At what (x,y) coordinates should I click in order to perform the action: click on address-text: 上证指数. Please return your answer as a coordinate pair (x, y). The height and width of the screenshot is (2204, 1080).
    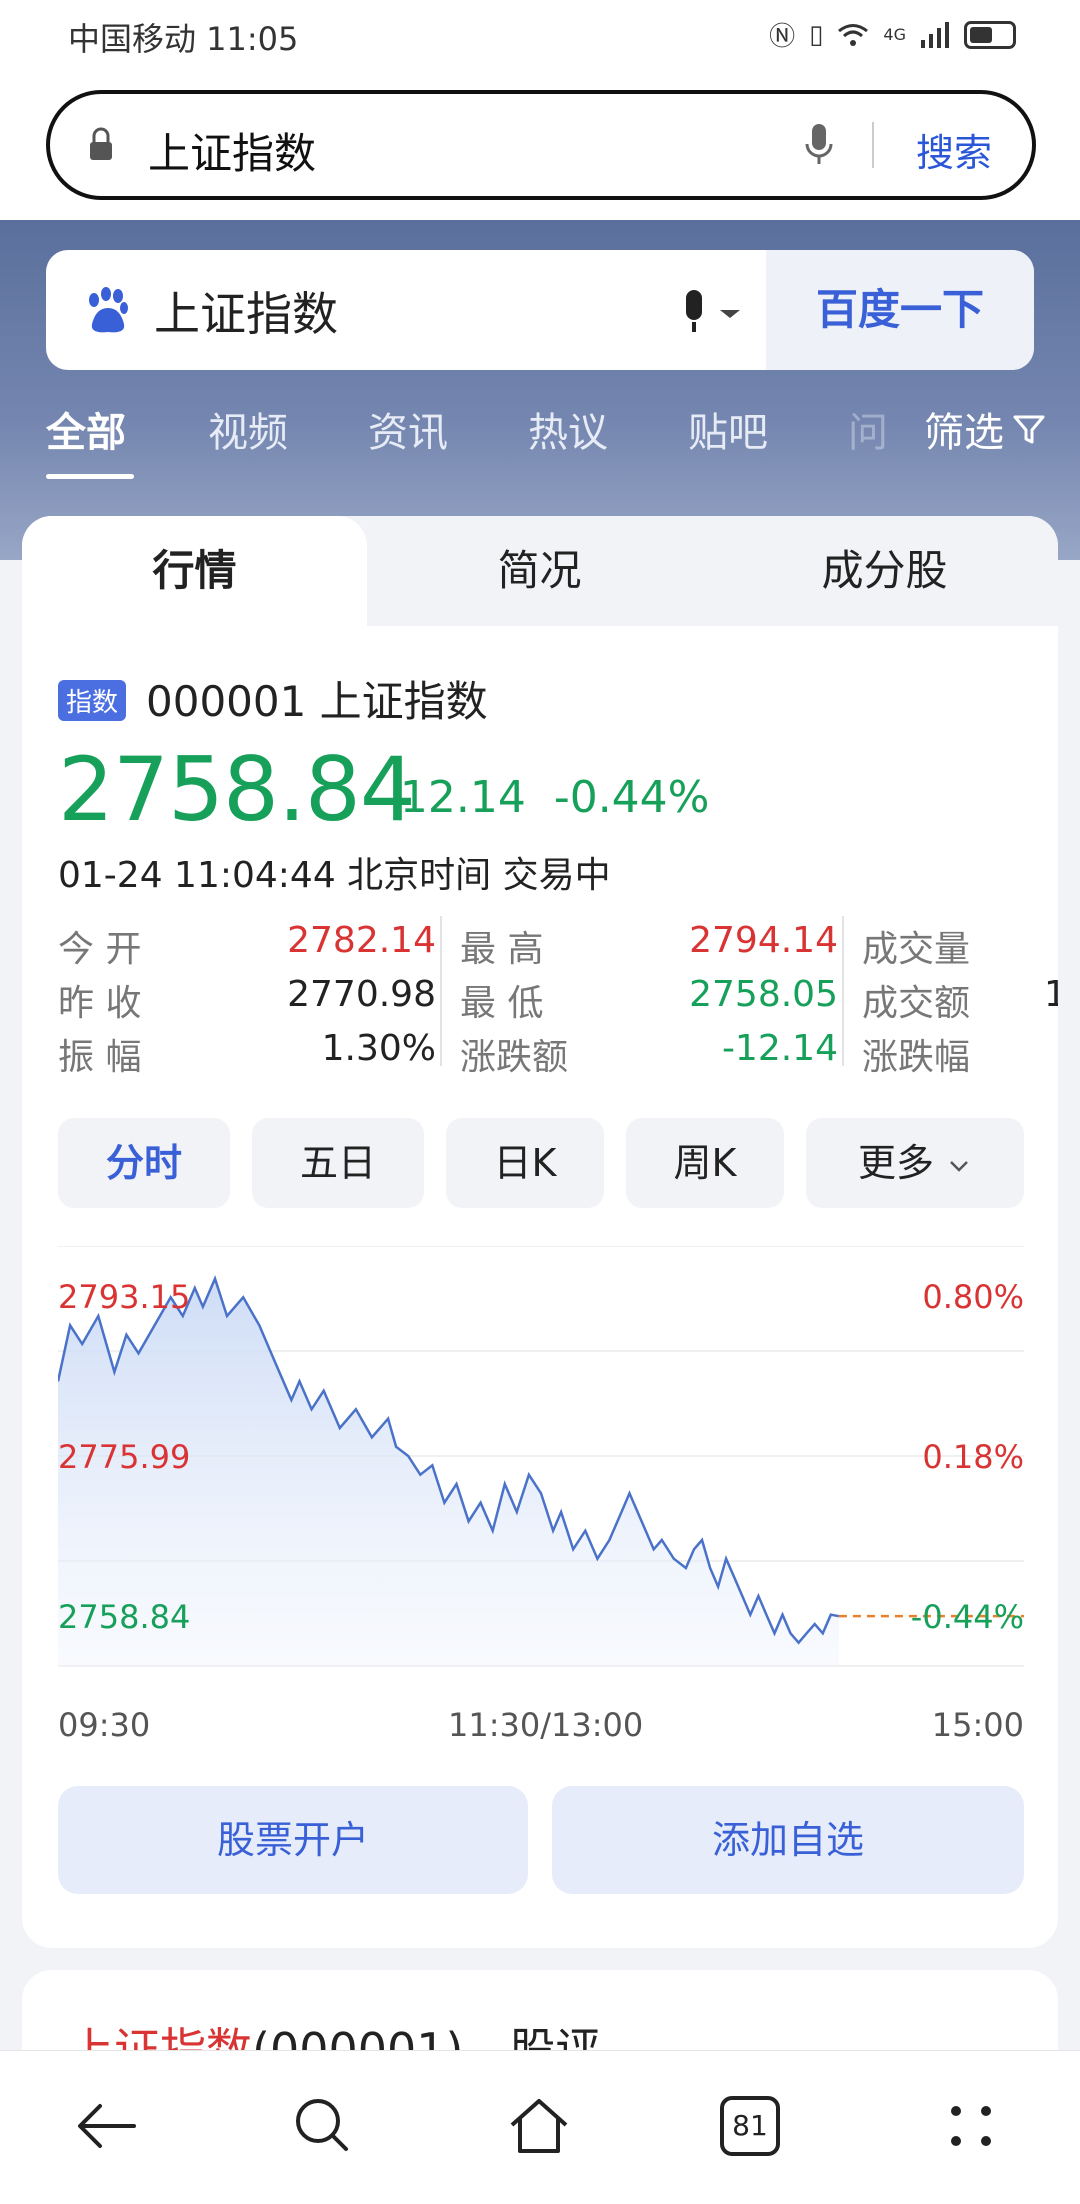
    Looking at the image, I should click on (232, 150).